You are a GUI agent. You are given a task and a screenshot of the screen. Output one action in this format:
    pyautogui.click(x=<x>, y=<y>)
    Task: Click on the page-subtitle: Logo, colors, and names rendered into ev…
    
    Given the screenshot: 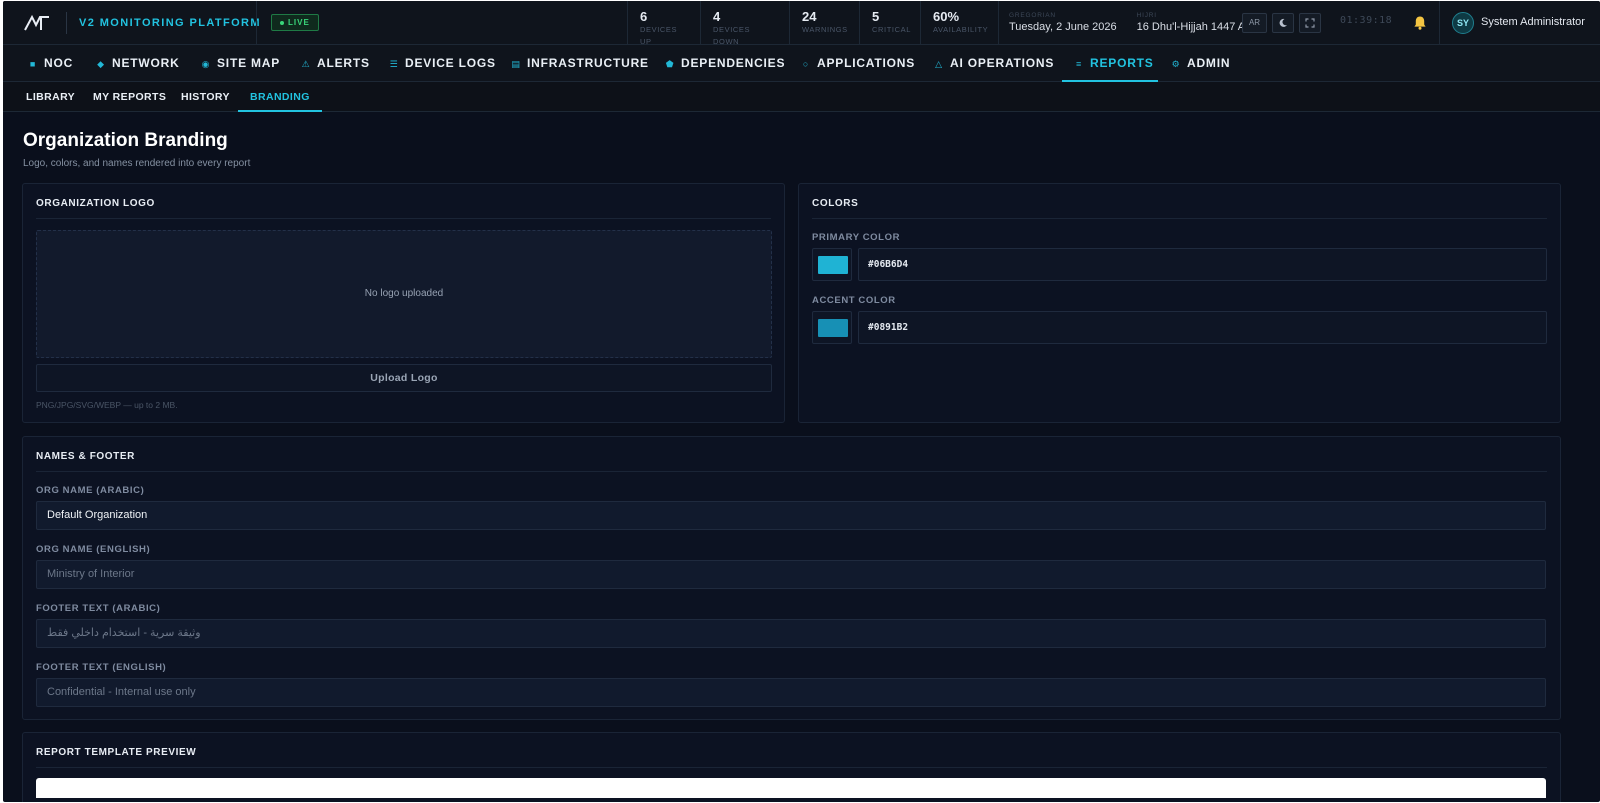 What is the action you would take?
    pyautogui.click(x=137, y=163)
    